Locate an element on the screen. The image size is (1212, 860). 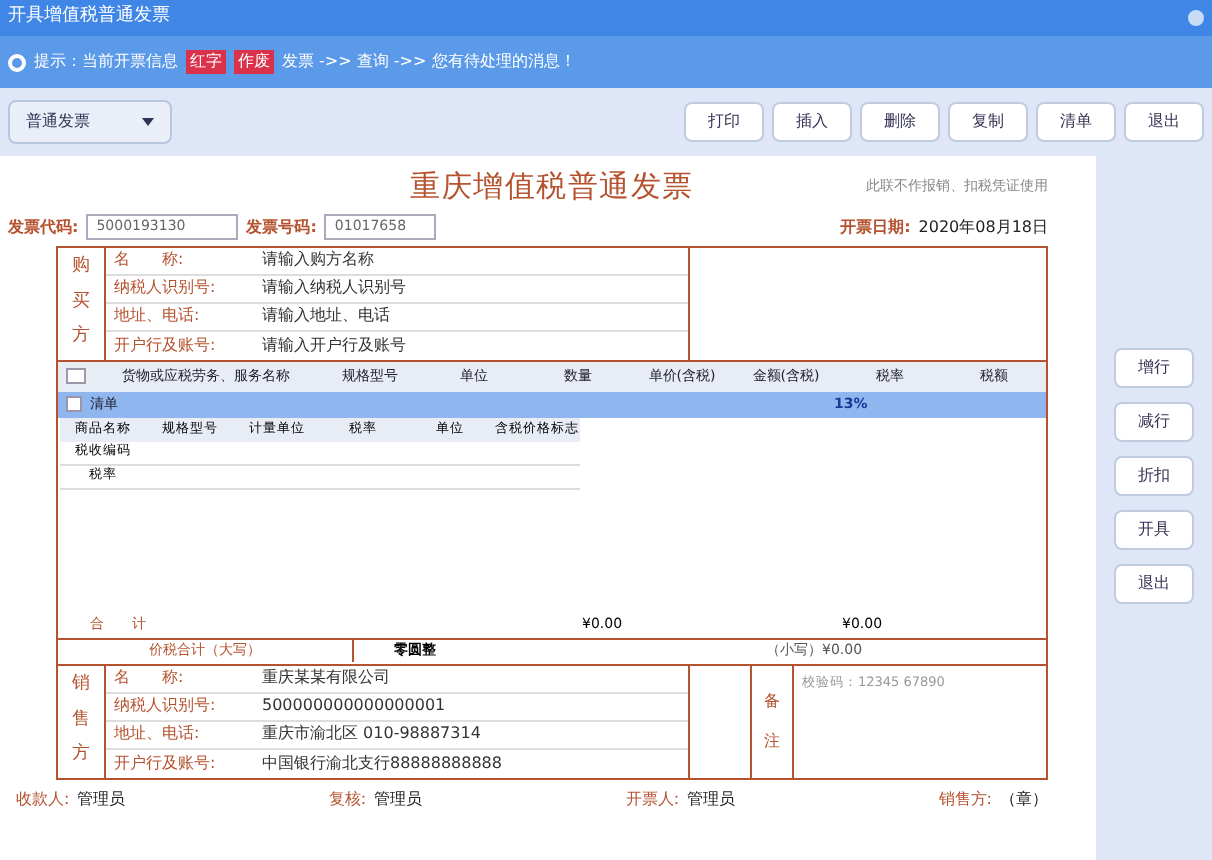
side-button: 增行 is located at coordinates (1154, 368).